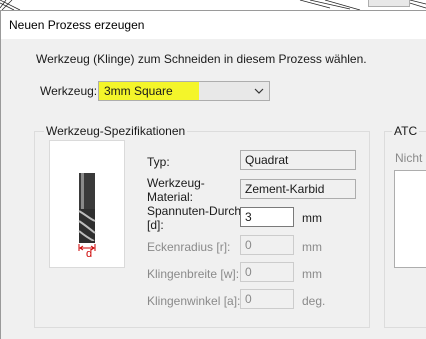  What do you see at coordinates (259, 91) in the screenshot?
I see `chevron-down-icon` at bounding box center [259, 91].